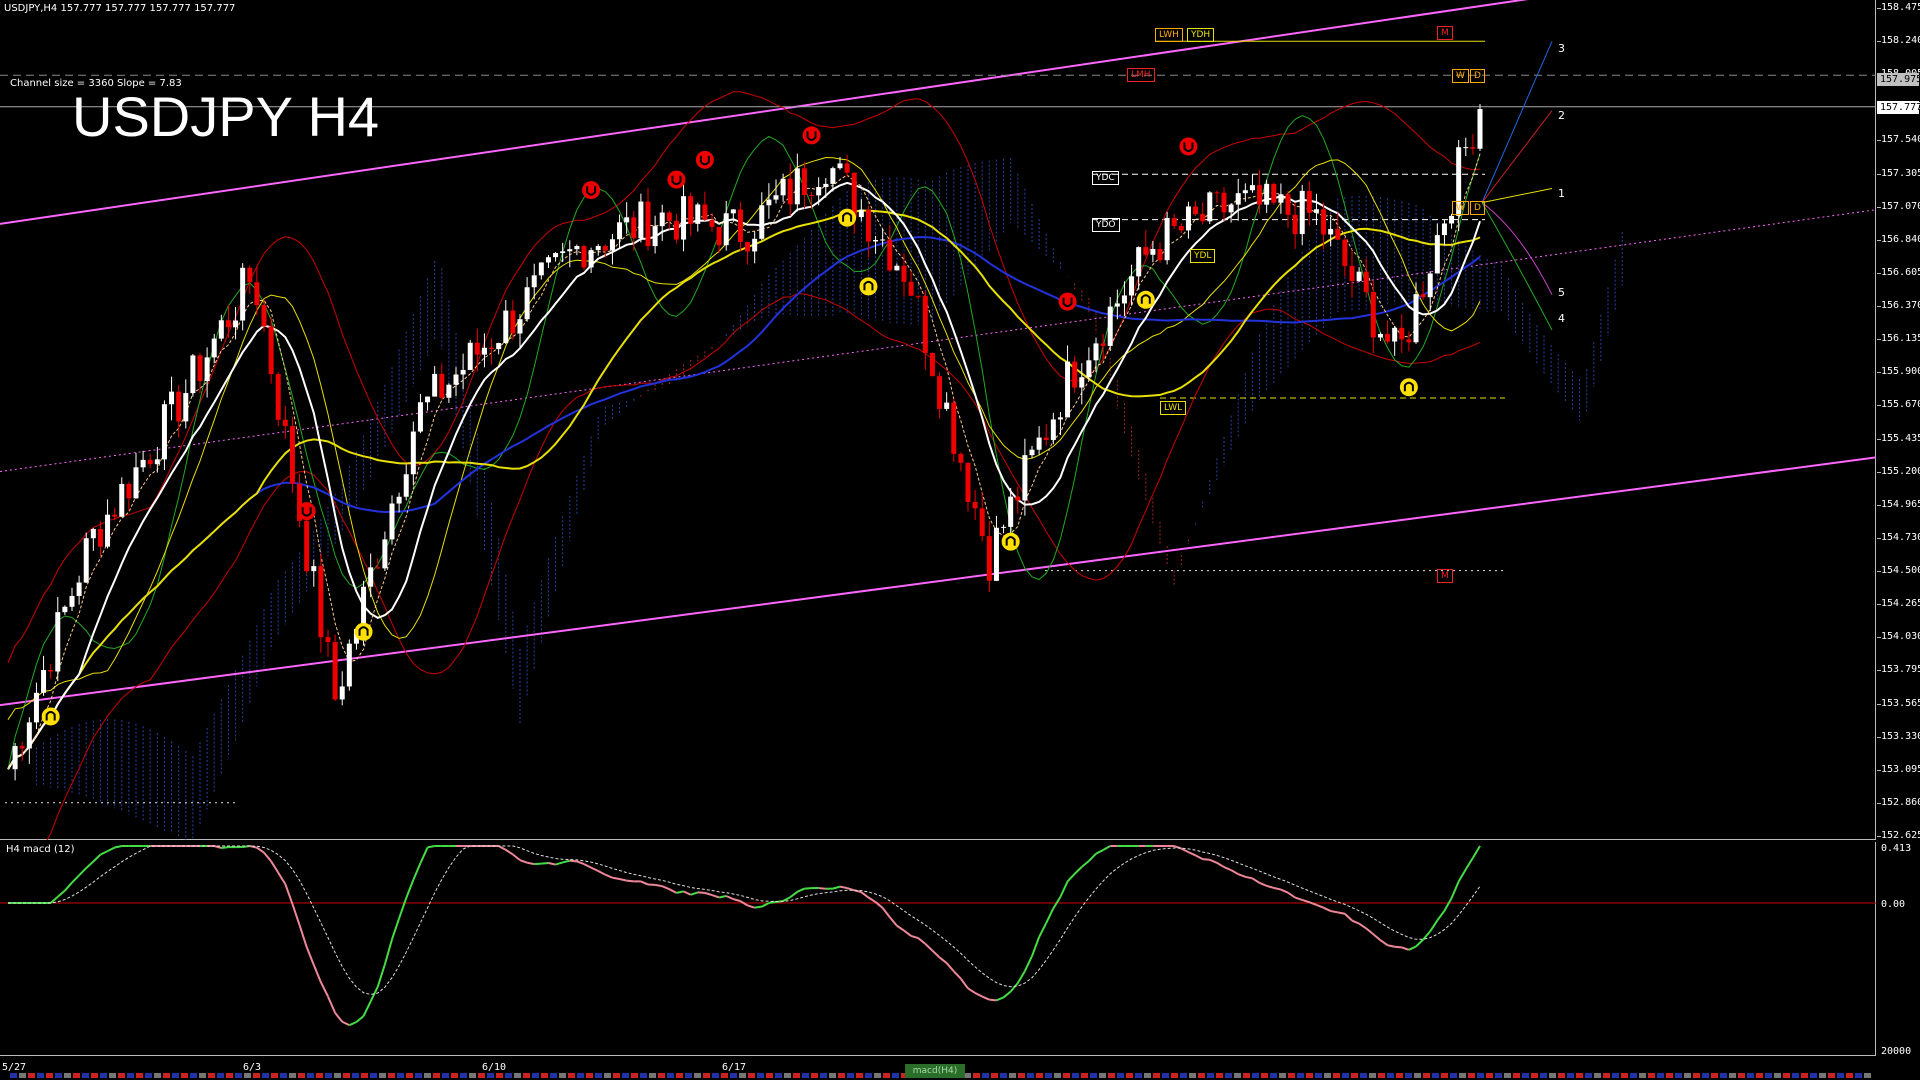 This screenshot has height=1080, width=1920. I want to click on chart-title: USDJPY H4, so click(226, 116).